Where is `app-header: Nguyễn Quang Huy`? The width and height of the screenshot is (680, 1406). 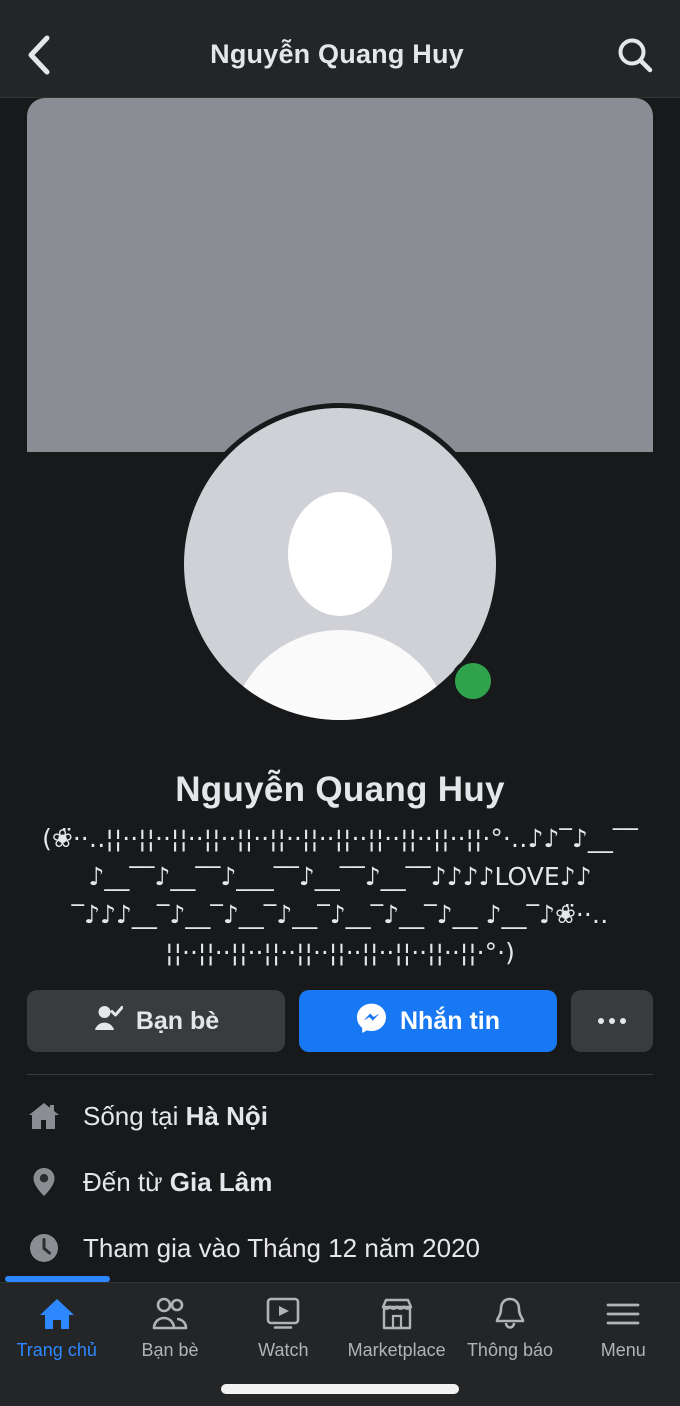
app-header: Nguyễn Quang Huy is located at coordinates (340, 55).